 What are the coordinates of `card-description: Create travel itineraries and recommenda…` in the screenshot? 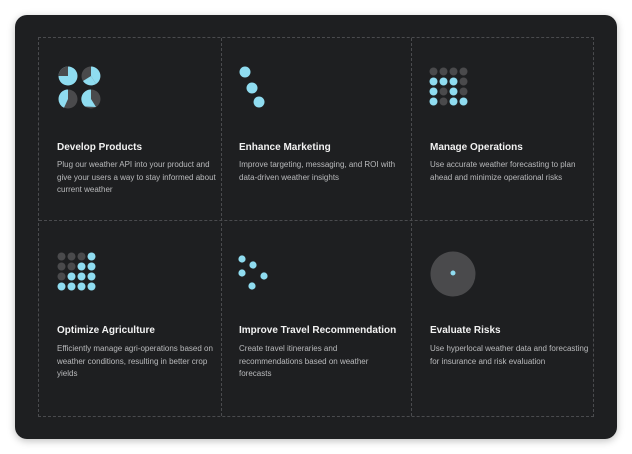 It's located at (304, 361).